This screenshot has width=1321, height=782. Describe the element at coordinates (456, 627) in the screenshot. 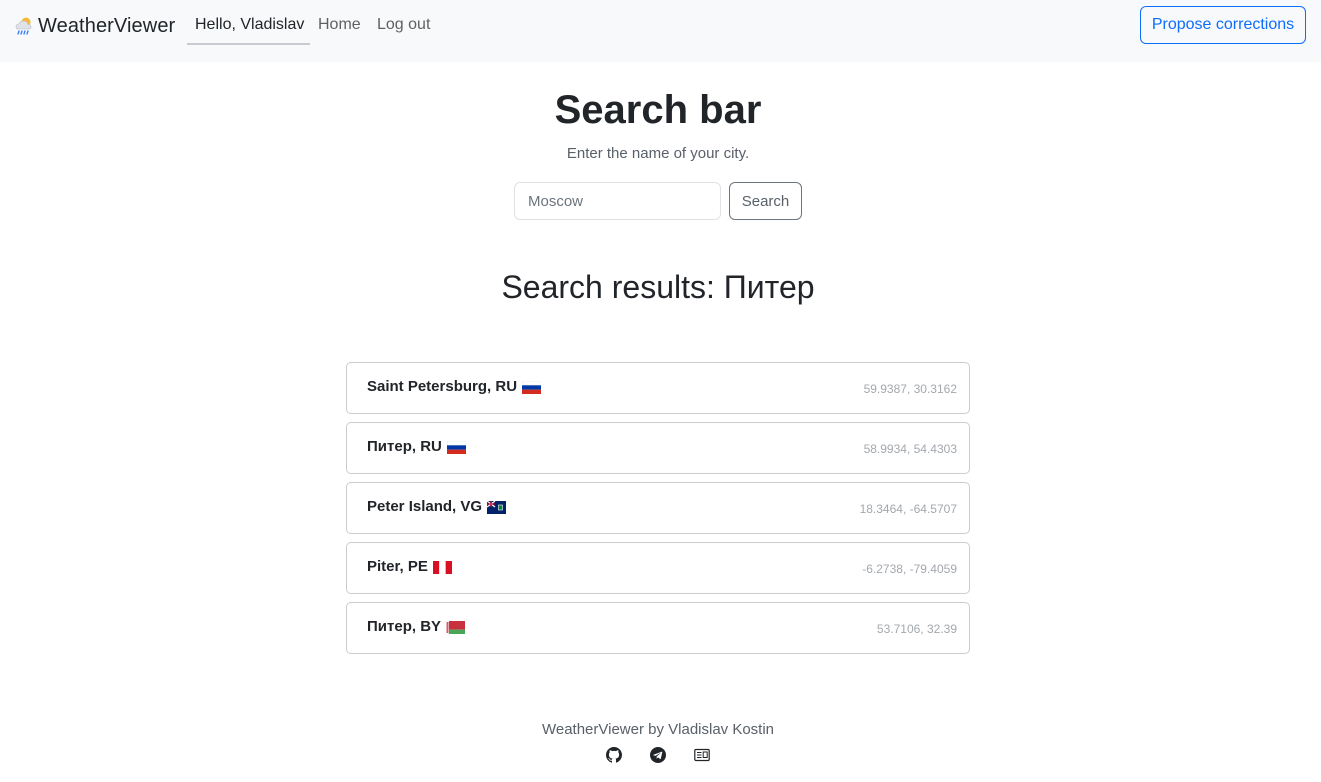

I see `by-flag-icon` at that location.